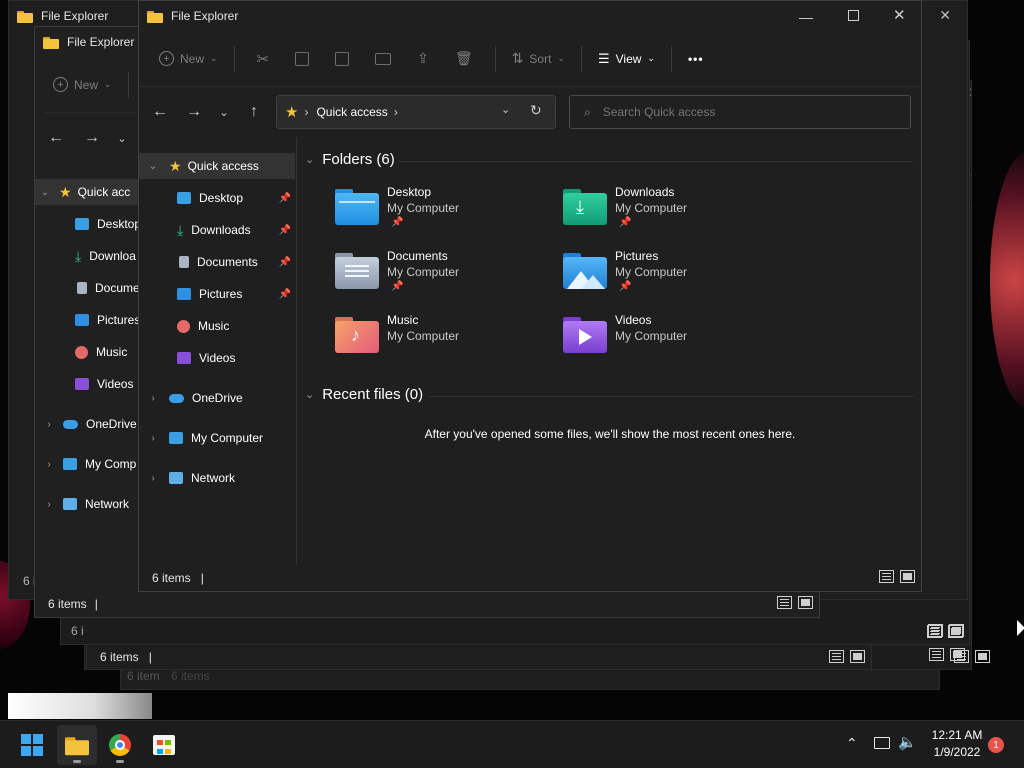 The height and width of the screenshot is (768, 1024). Describe the element at coordinates (217, 478) in the screenshot. I see `nav-network: › Network` at that location.